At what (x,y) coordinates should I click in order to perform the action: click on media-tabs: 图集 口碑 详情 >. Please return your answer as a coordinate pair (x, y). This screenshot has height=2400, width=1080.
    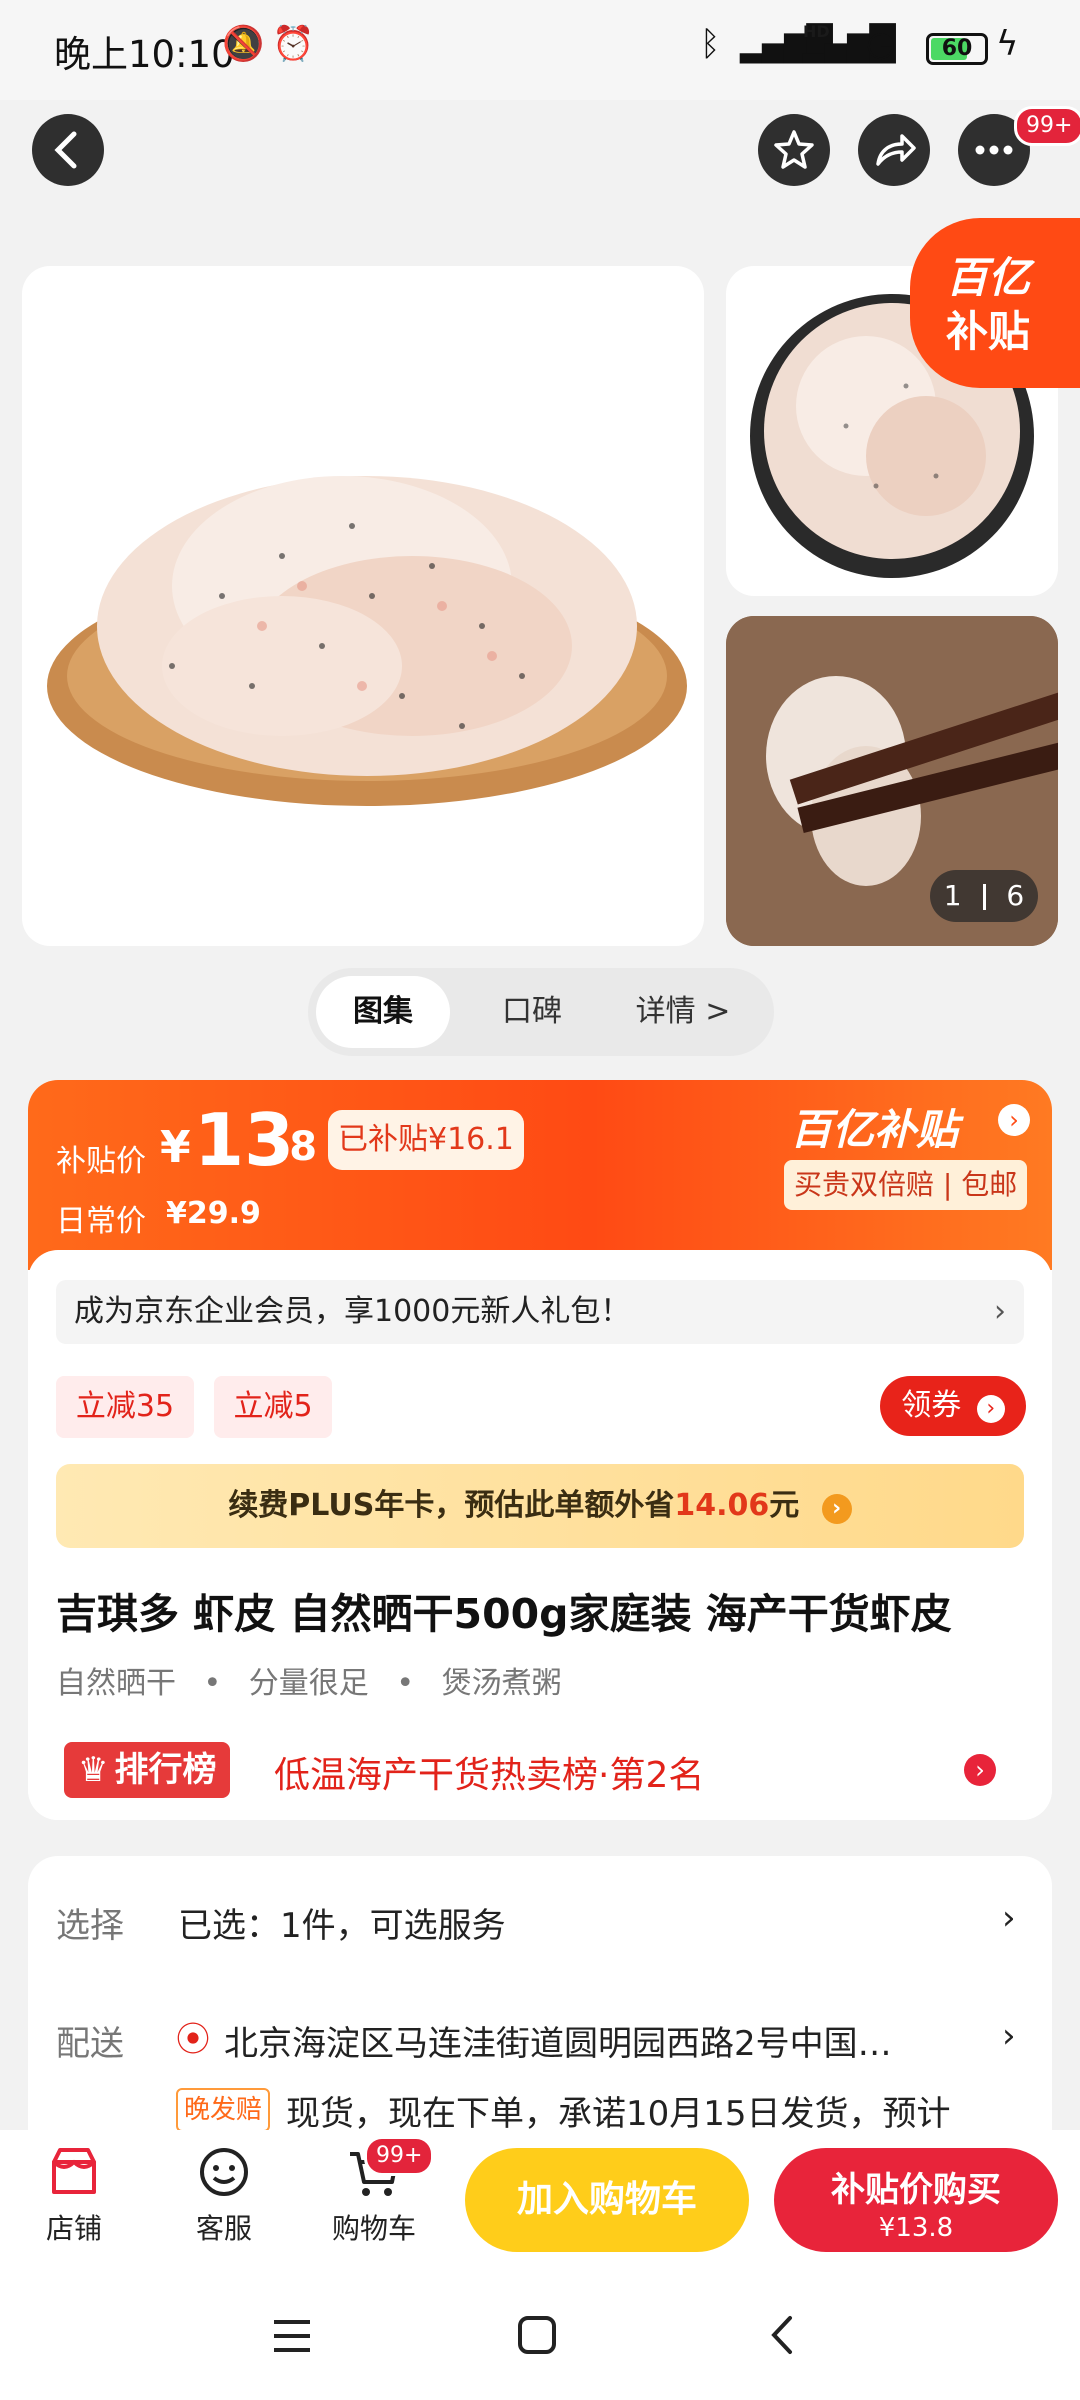
    Looking at the image, I should click on (541, 1012).